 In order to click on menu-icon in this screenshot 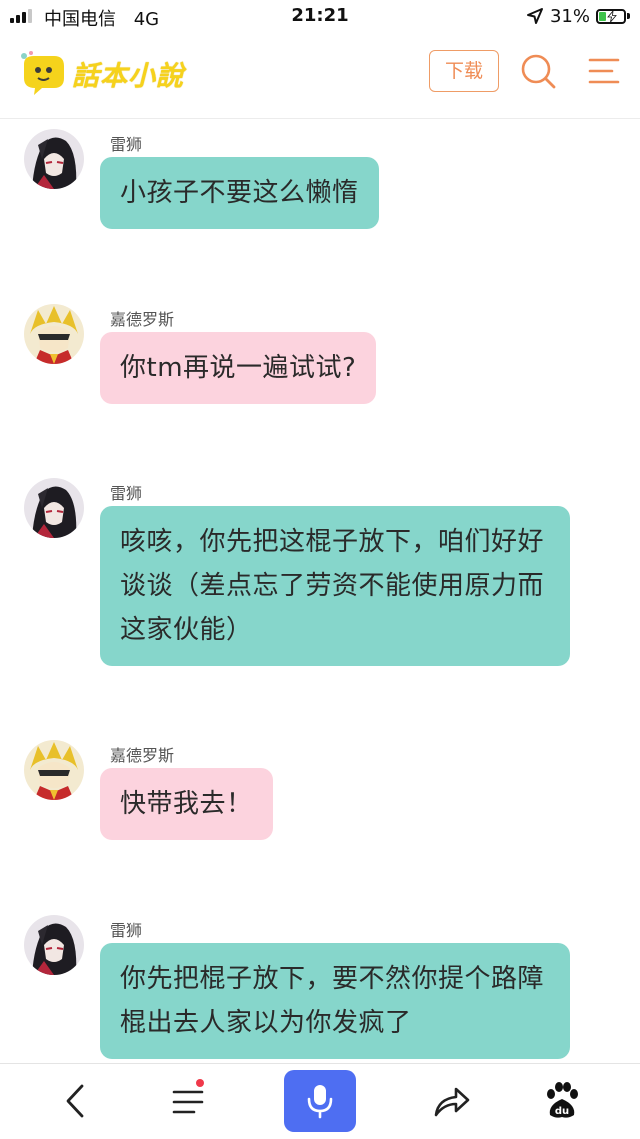, I will do `click(604, 71)`.